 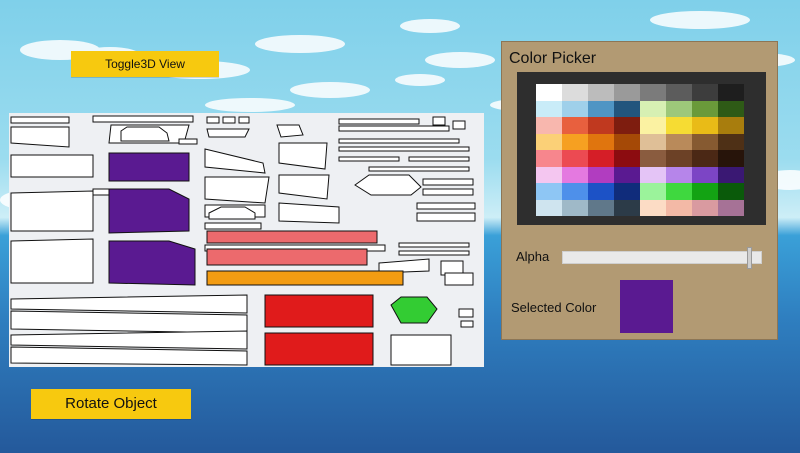 What do you see at coordinates (662, 258) in the screenshot?
I see `alpha-slider` at bounding box center [662, 258].